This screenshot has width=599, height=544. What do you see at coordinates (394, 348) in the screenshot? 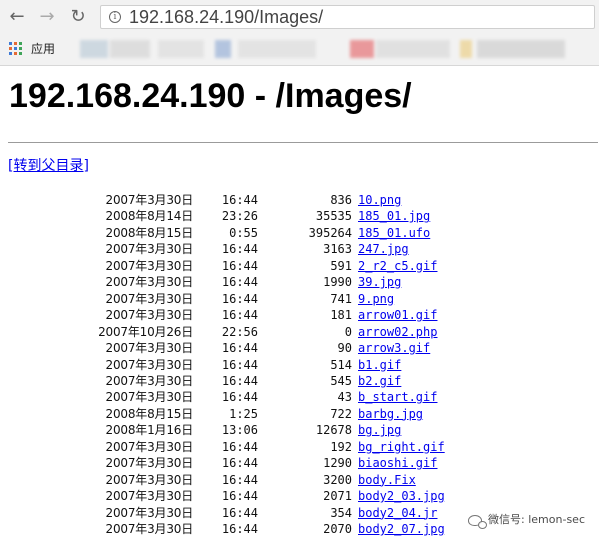
I see `file-link: arrow3.gif` at bounding box center [394, 348].